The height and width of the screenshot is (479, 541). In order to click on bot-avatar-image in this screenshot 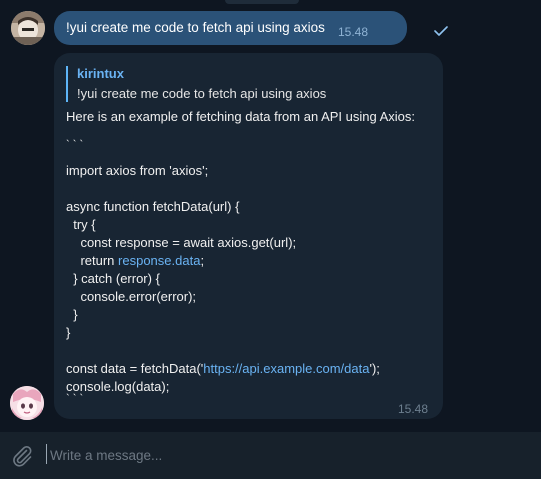, I will do `click(27, 403)`.